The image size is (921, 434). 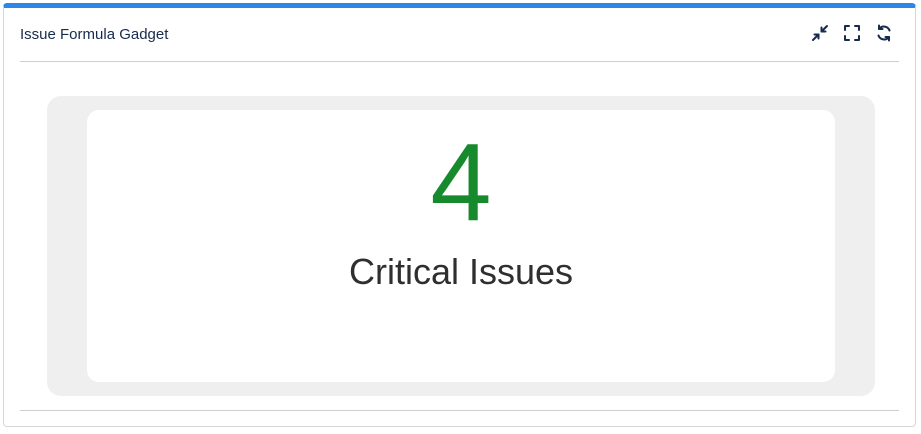 I want to click on gadget-title: Issue Formula Gadget, so click(x=94, y=34).